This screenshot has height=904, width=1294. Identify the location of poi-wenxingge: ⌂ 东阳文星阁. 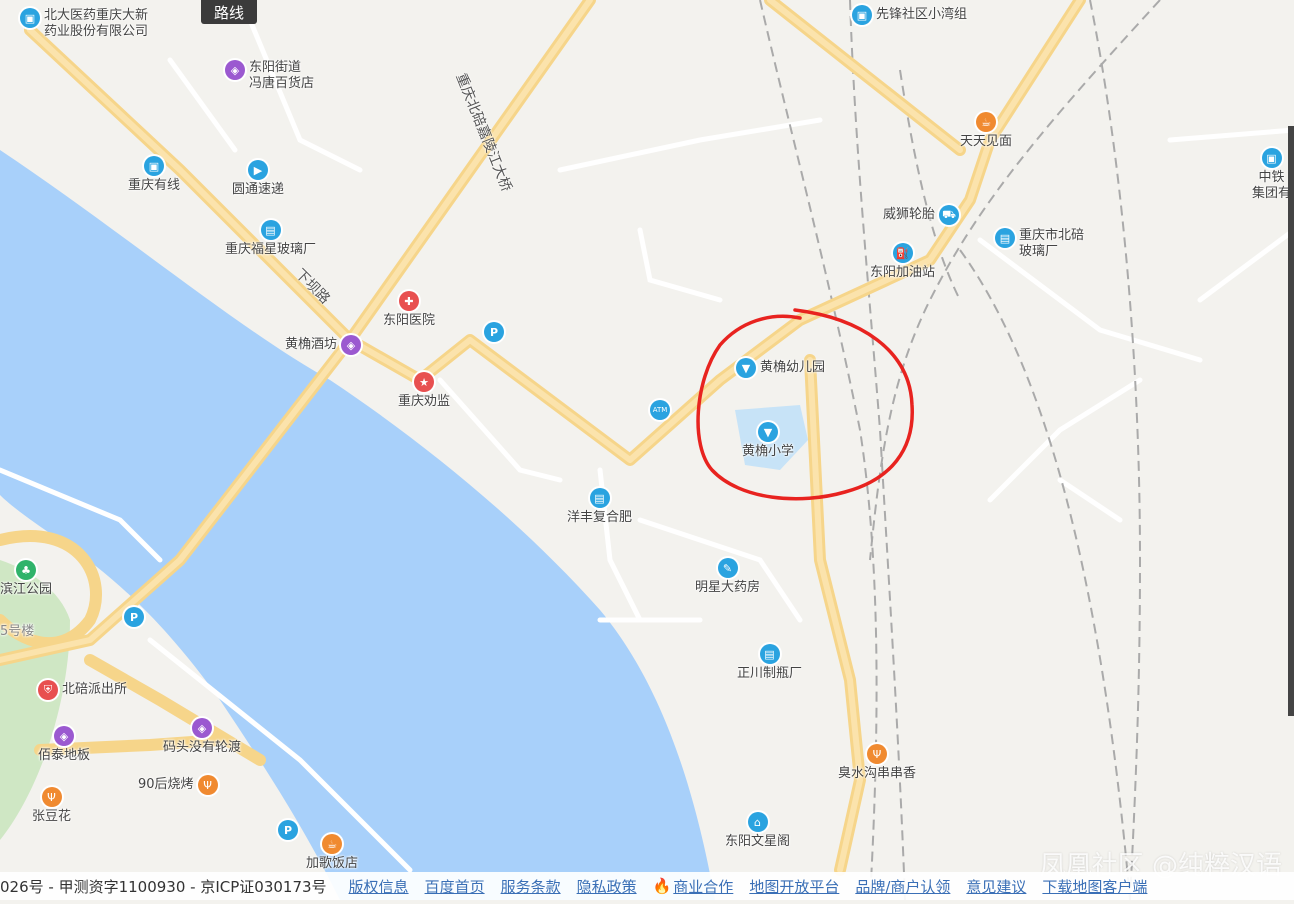
(757, 831).